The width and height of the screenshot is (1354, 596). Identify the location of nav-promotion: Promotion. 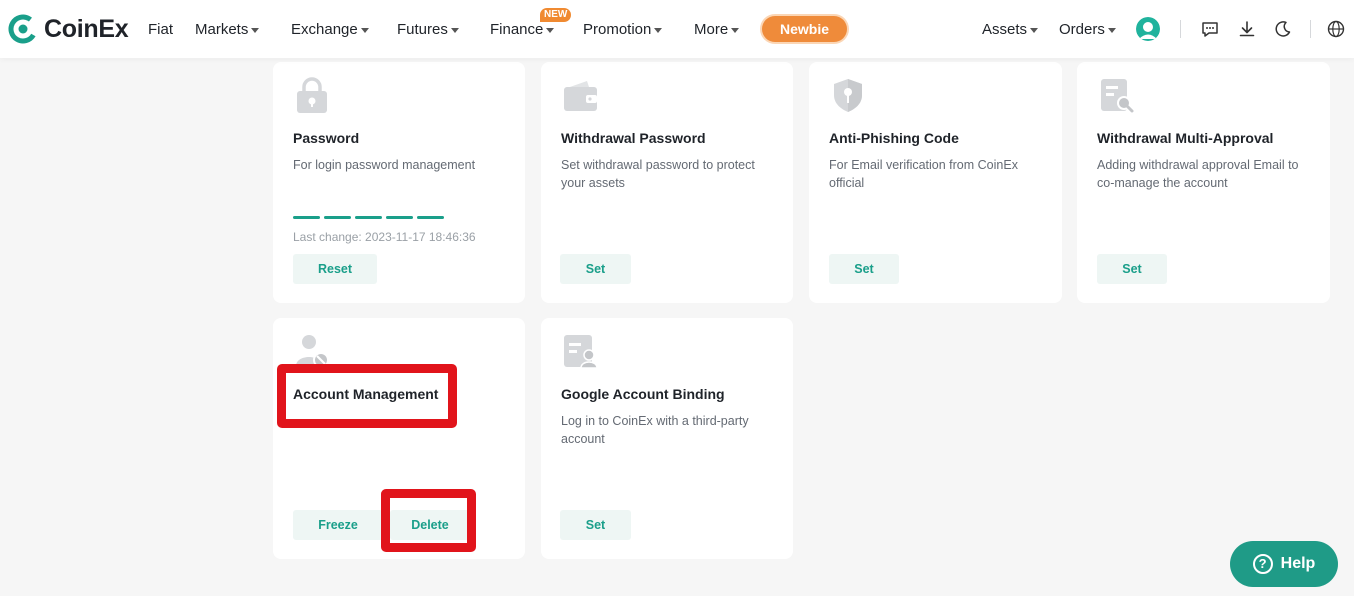
(623, 30).